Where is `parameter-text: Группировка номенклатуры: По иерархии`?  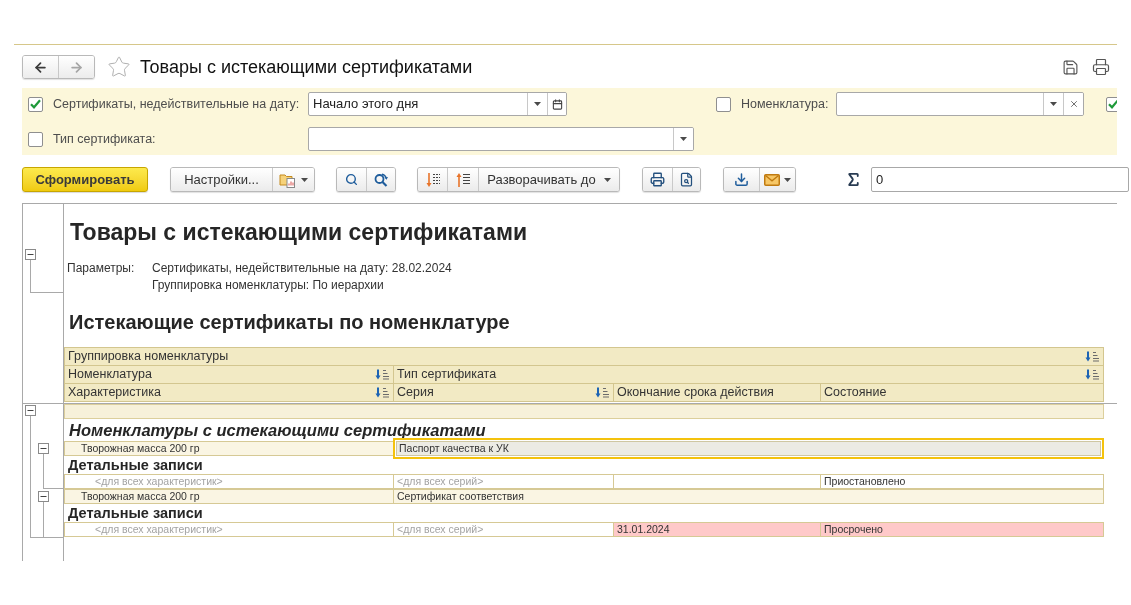 parameter-text: Группировка номенклатуры: По иерархии is located at coordinates (268, 285).